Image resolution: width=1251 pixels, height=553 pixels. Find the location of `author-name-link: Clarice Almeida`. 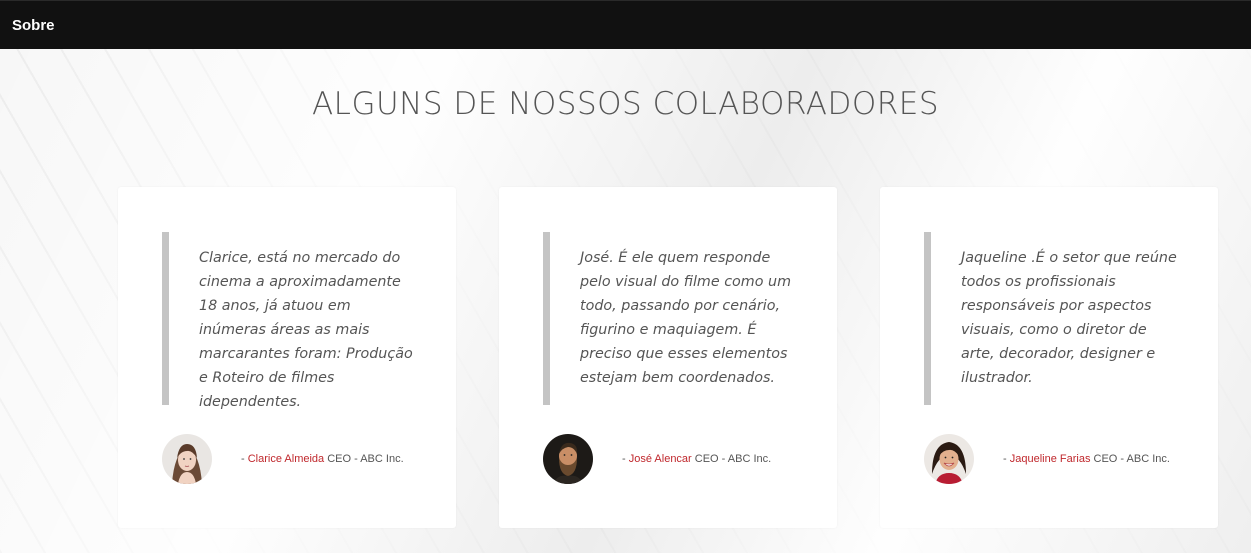

author-name-link: Clarice Almeida is located at coordinates (286, 459).